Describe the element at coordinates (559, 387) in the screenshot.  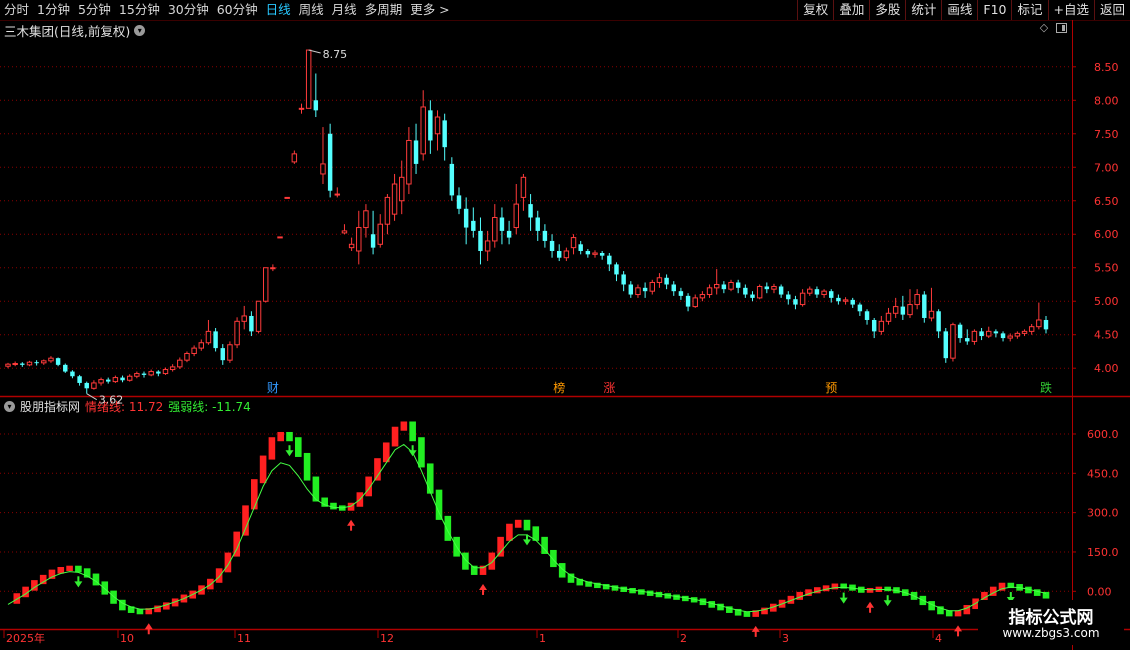
I see `event-marker: 榜` at that location.